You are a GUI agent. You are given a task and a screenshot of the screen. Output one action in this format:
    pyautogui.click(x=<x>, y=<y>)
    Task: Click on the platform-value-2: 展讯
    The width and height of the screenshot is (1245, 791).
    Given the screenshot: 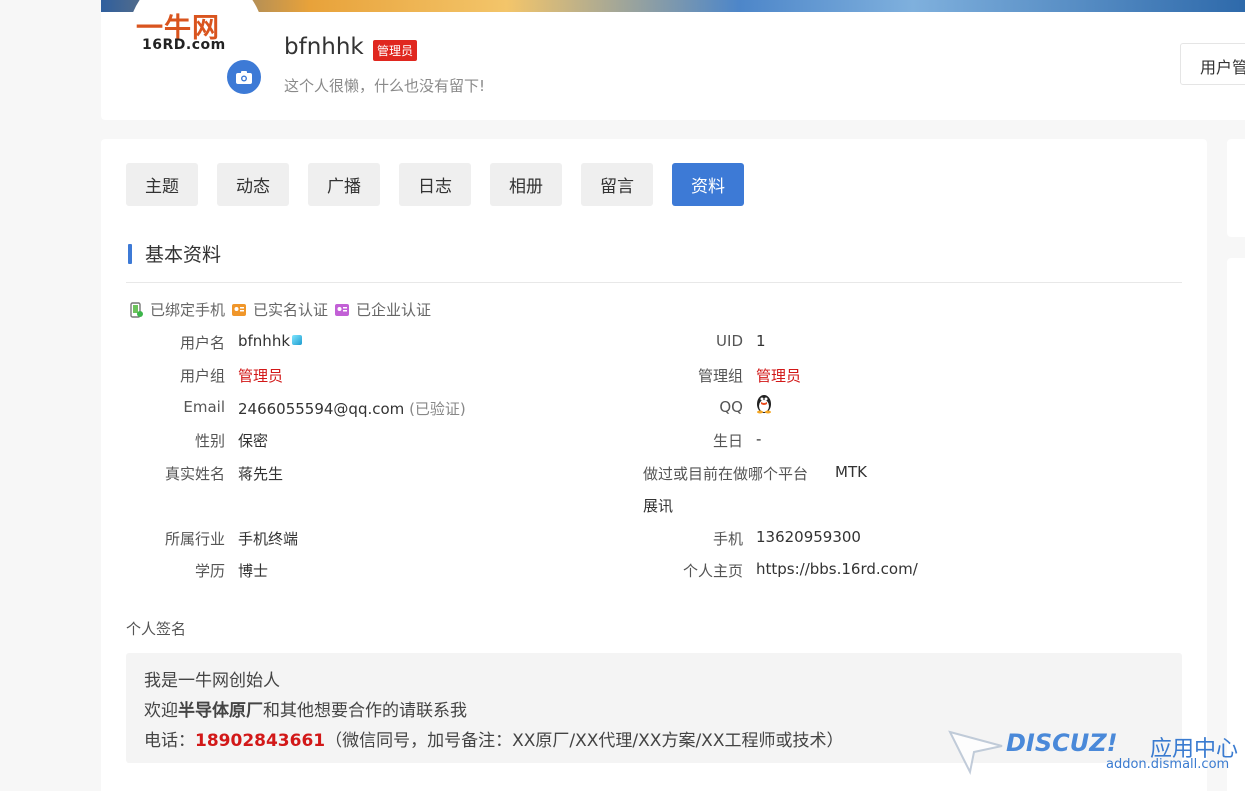 What is the action you would take?
    pyautogui.click(x=658, y=506)
    